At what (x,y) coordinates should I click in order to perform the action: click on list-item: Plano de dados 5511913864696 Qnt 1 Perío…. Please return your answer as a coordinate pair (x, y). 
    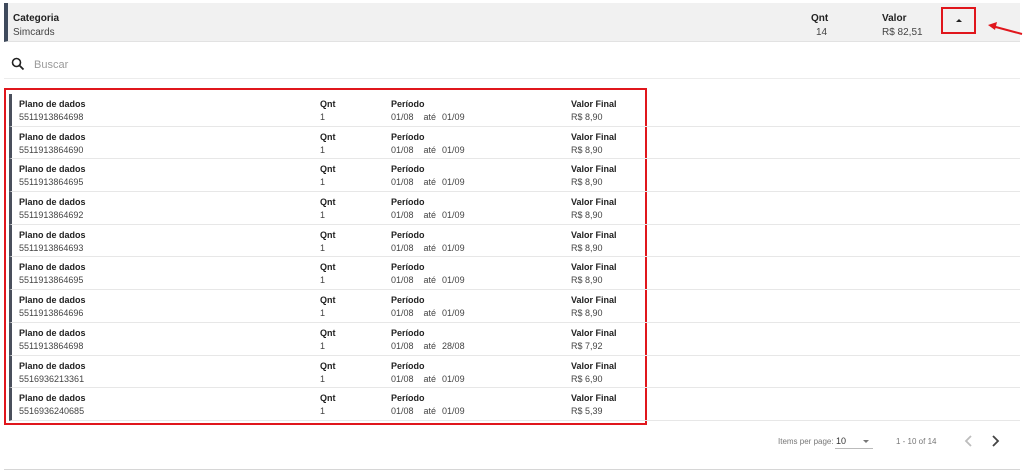
    Looking at the image, I should click on (514, 306).